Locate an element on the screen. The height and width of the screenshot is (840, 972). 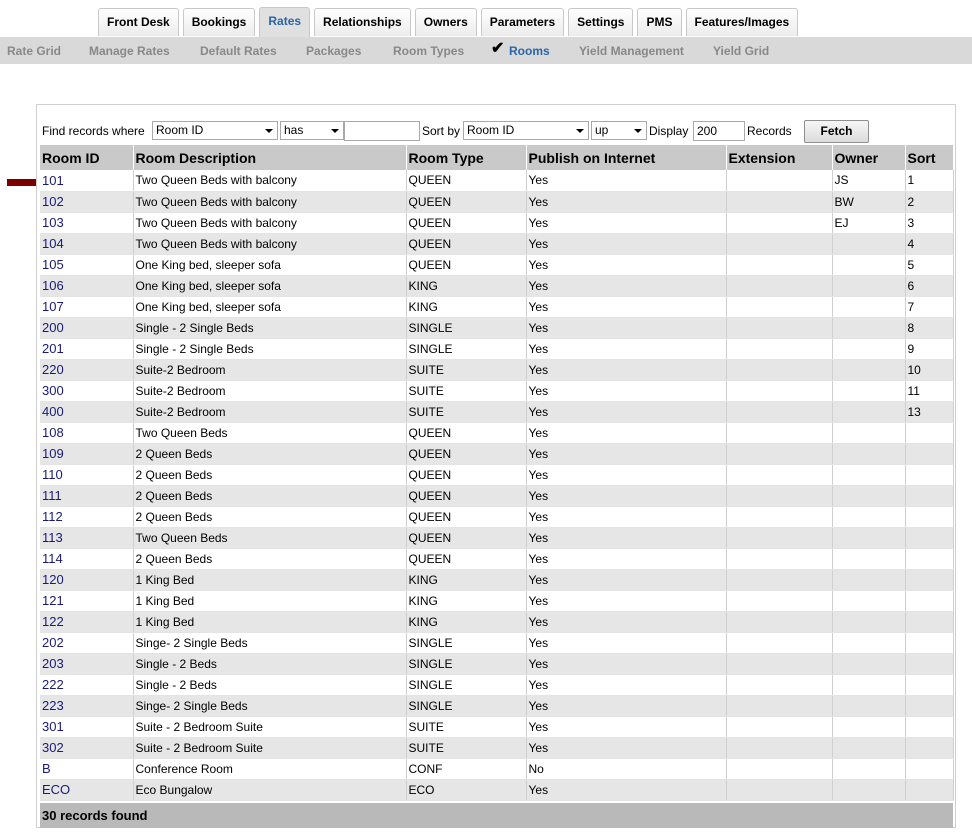
subnav-manage-rates: Manage Rates is located at coordinates (129, 51).